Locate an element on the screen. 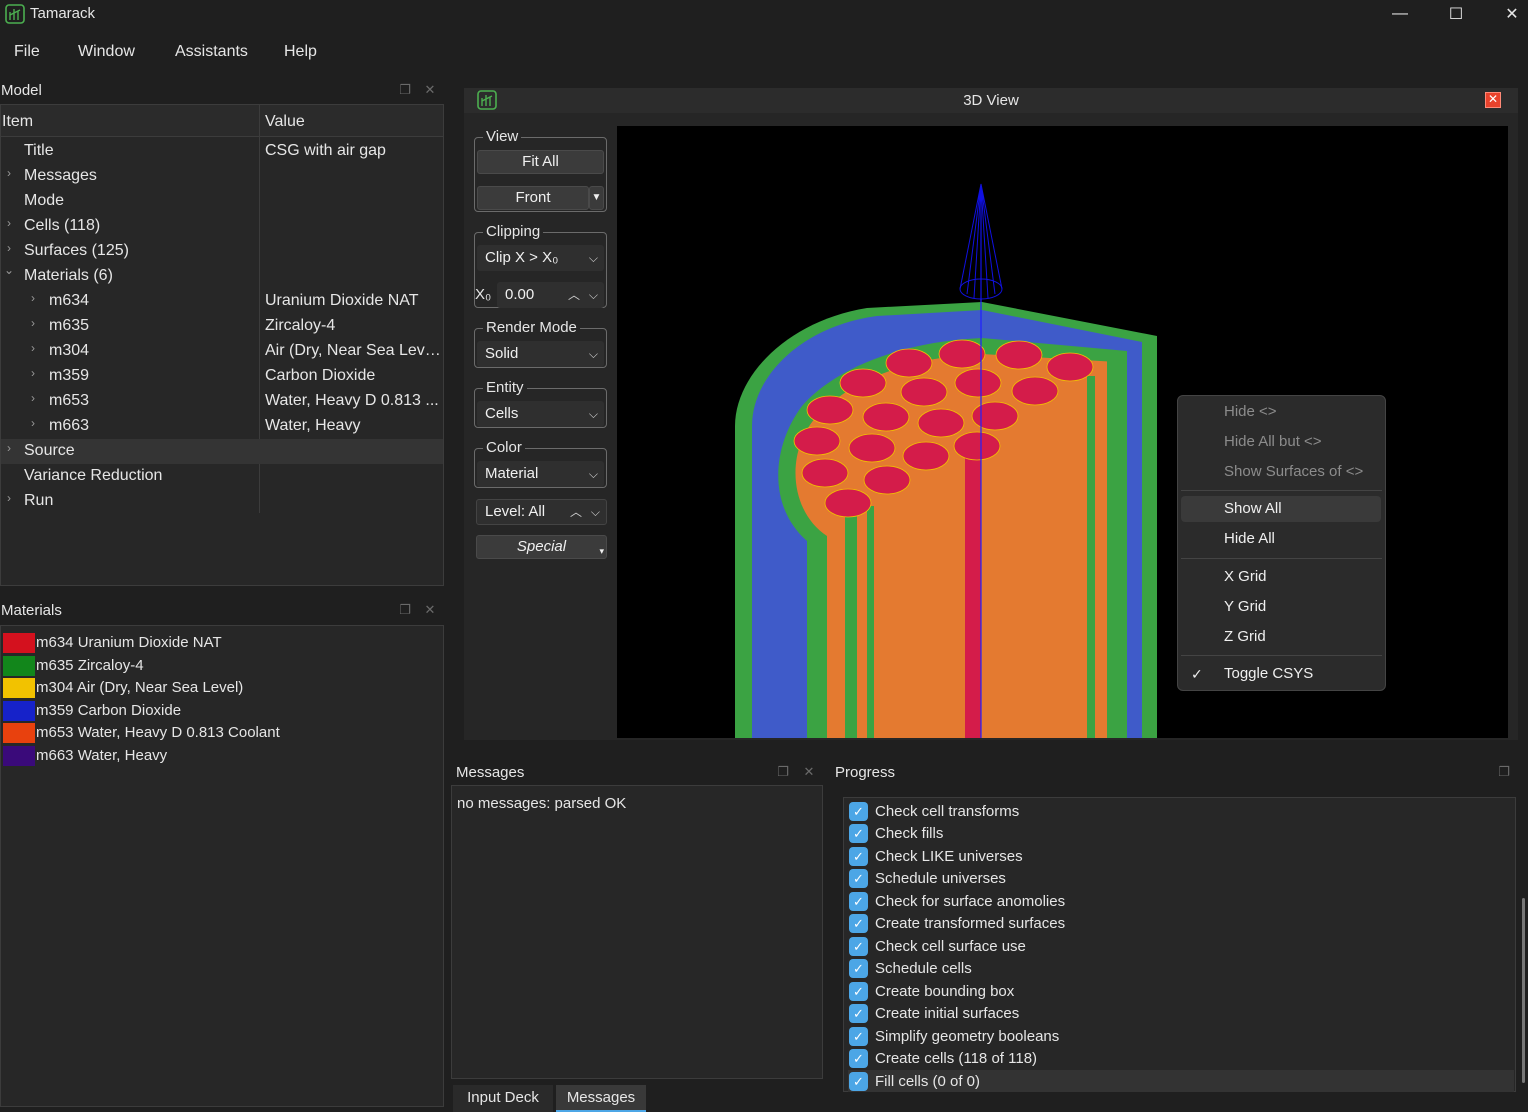 The width and height of the screenshot is (1528, 1112). ctx-toggle-csys: ✓ Toggle CSYS is located at coordinates (1281, 674).